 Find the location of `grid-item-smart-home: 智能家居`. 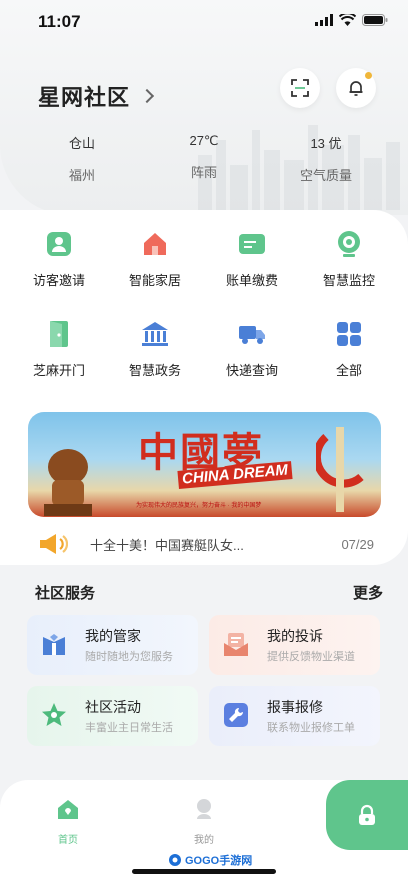

grid-item-smart-home: 智能家居 is located at coordinates (155, 259).